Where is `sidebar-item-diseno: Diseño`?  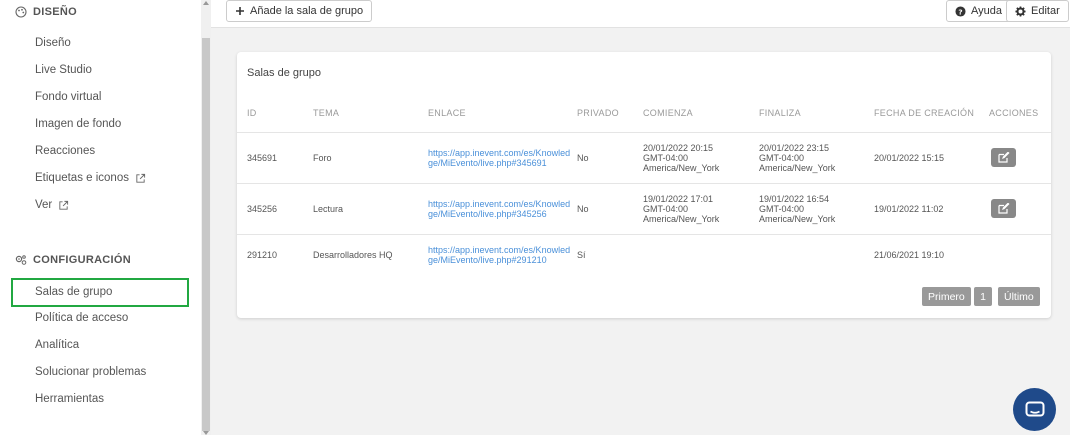
sidebar-item-diseno: Diseño is located at coordinates (53, 43).